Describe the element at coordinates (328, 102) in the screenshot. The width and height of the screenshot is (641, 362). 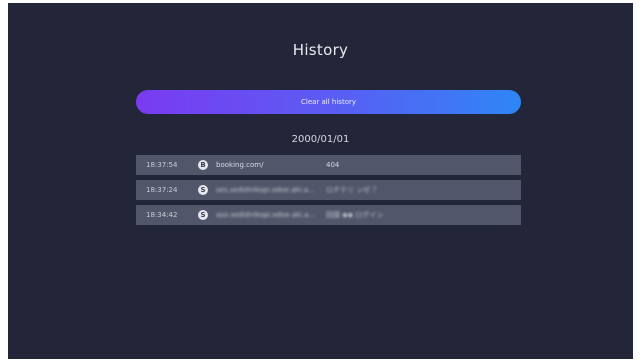
I see `clear-all-history-button: Clear all history` at that location.